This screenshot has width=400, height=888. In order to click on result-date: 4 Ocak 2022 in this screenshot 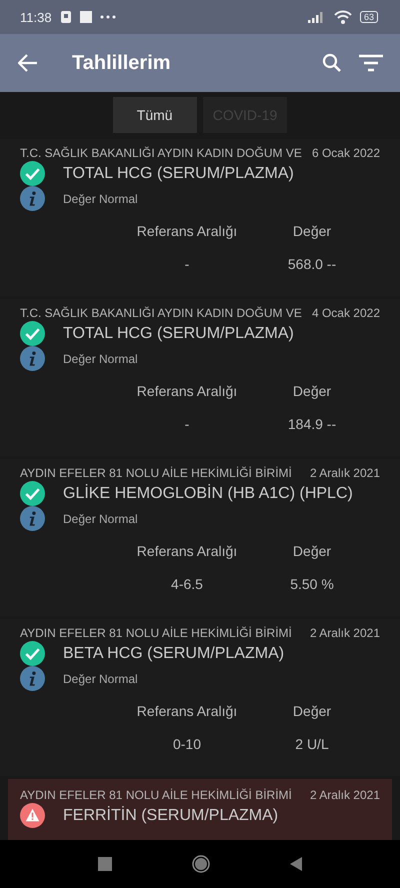, I will do `click(346, 313)`.